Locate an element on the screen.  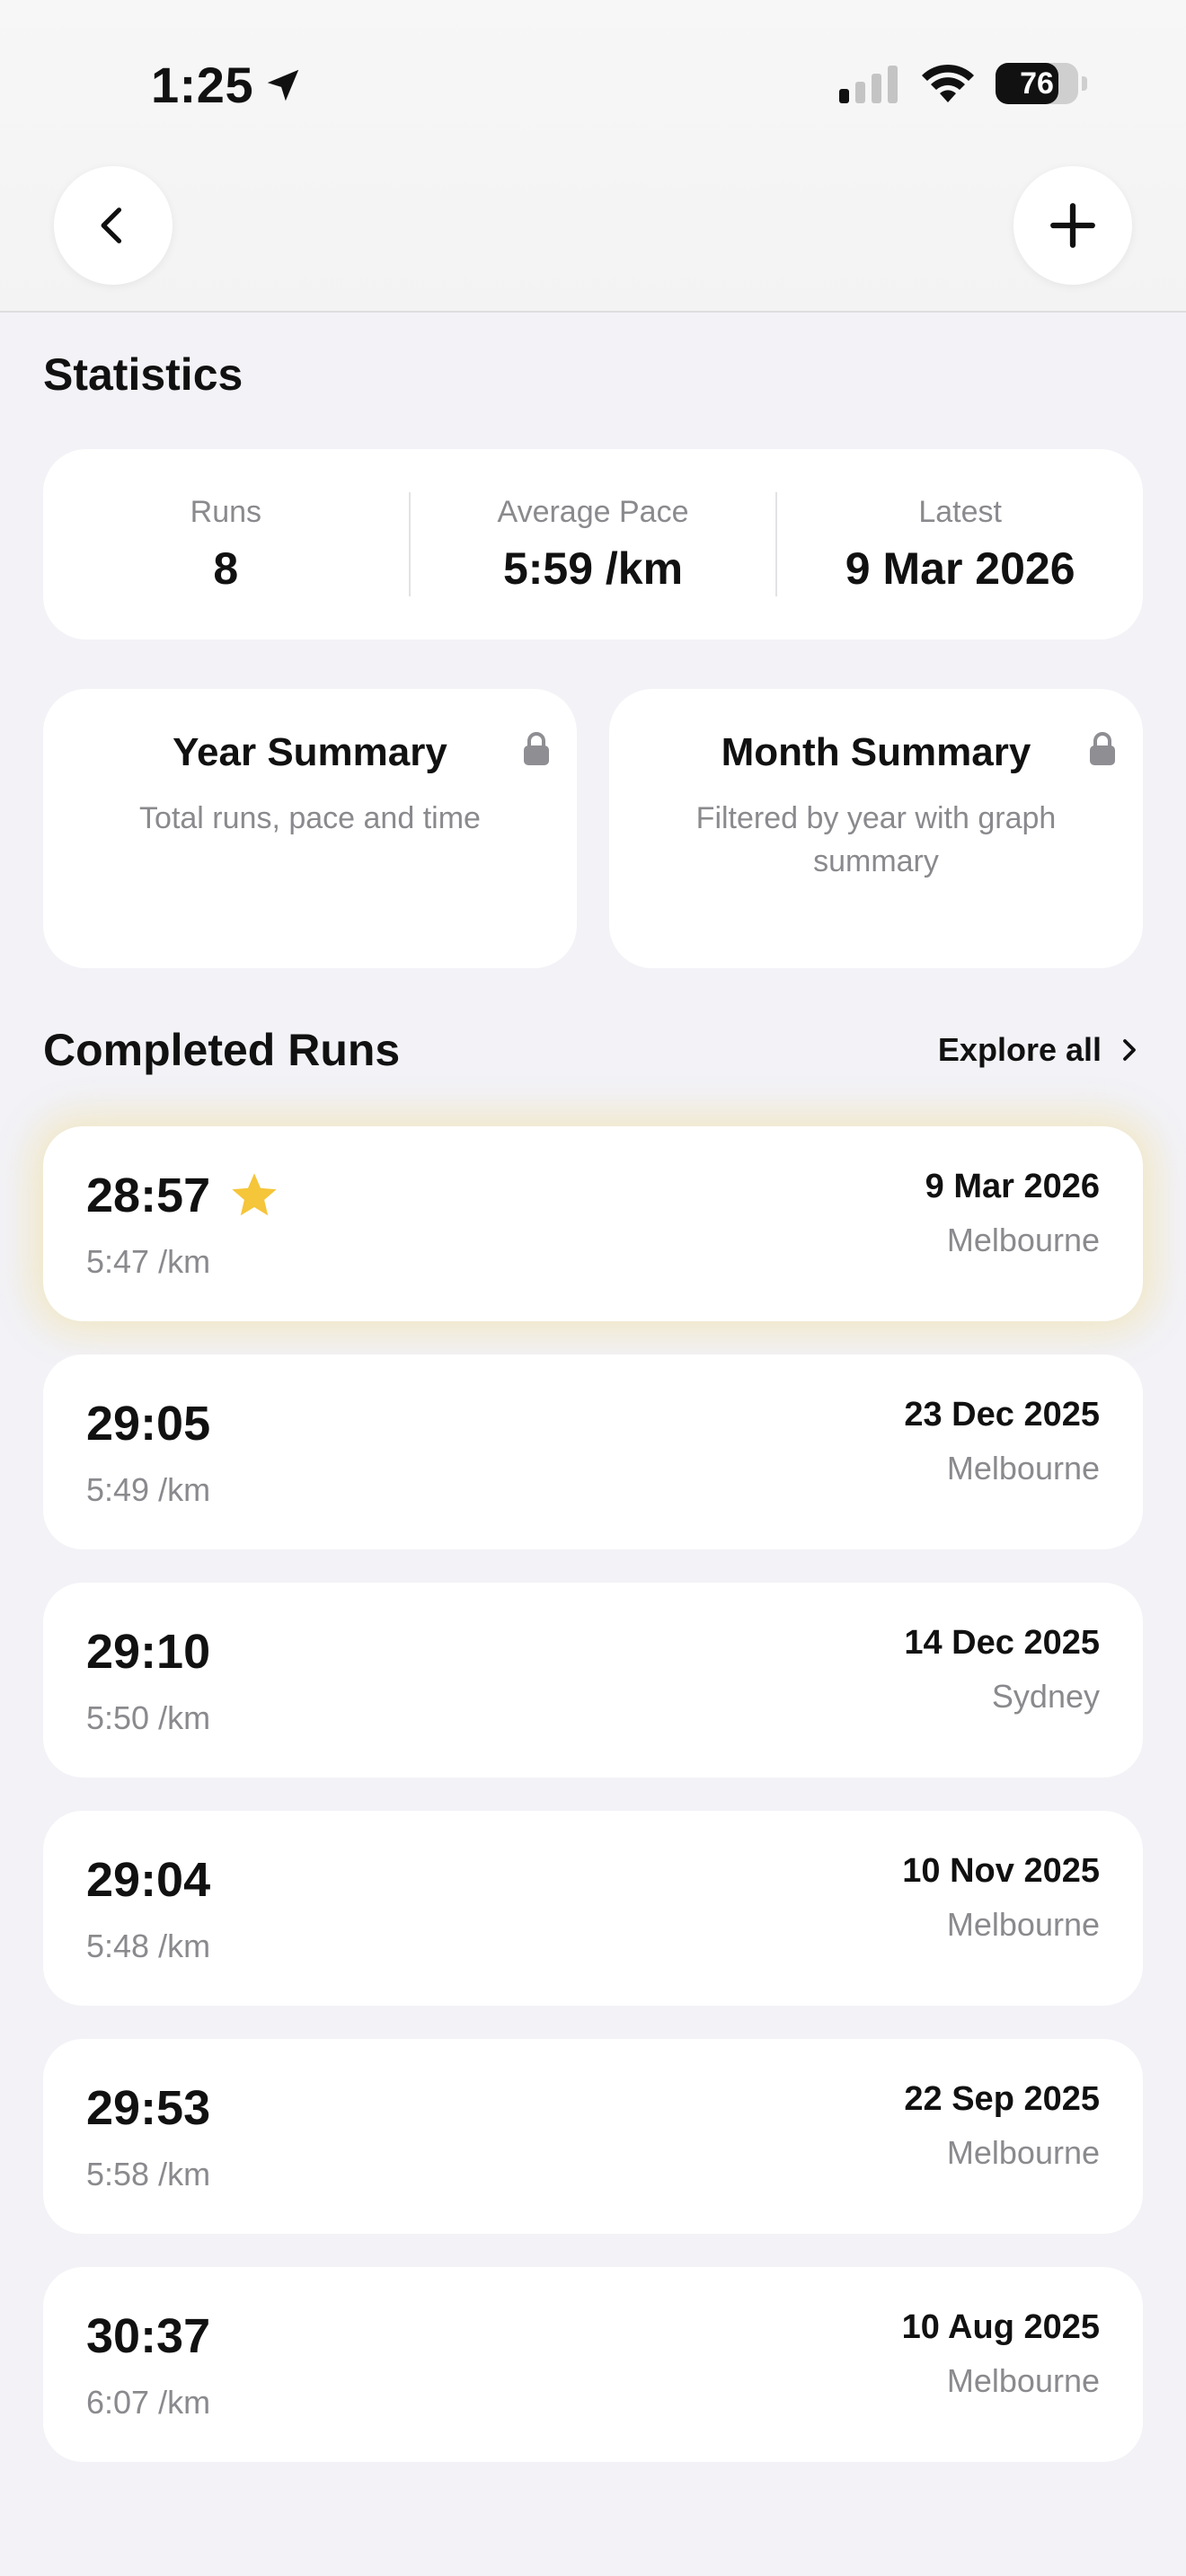
stat-latest-value: 9 Mar 2026 is located at coordinates (960, 568).